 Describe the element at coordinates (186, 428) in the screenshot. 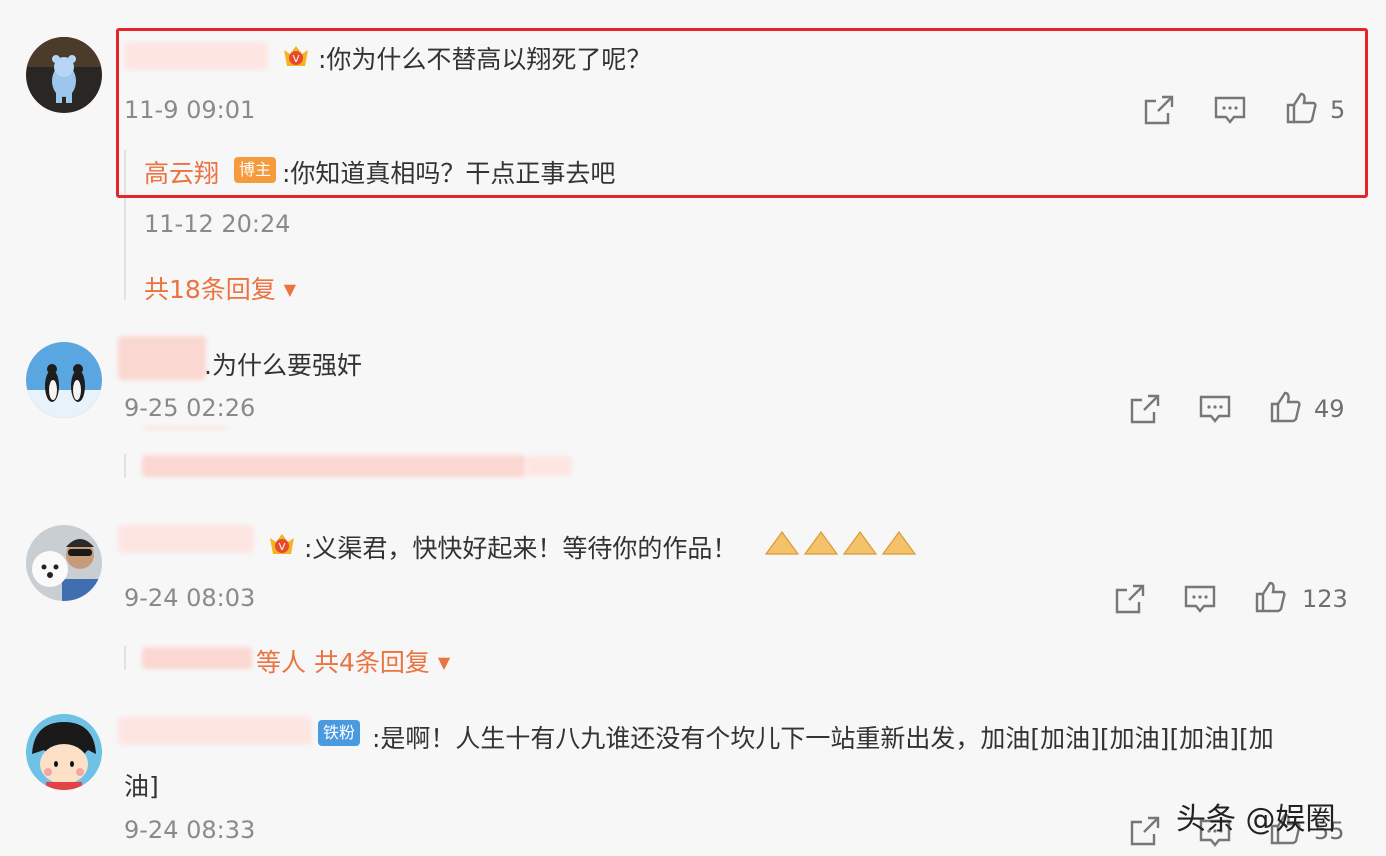

I see `redacted-line` at that location.